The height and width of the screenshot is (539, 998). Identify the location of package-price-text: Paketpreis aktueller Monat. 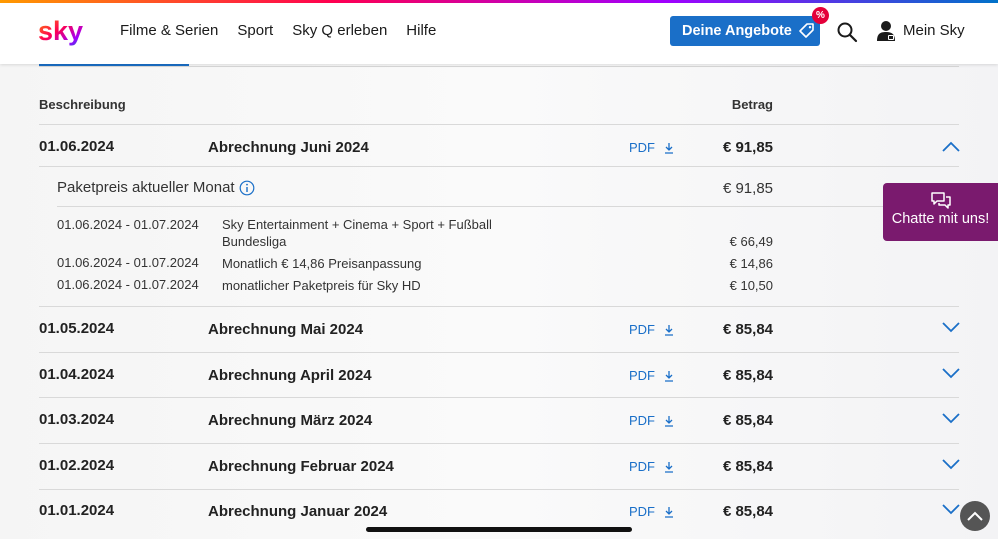
(146, 187).